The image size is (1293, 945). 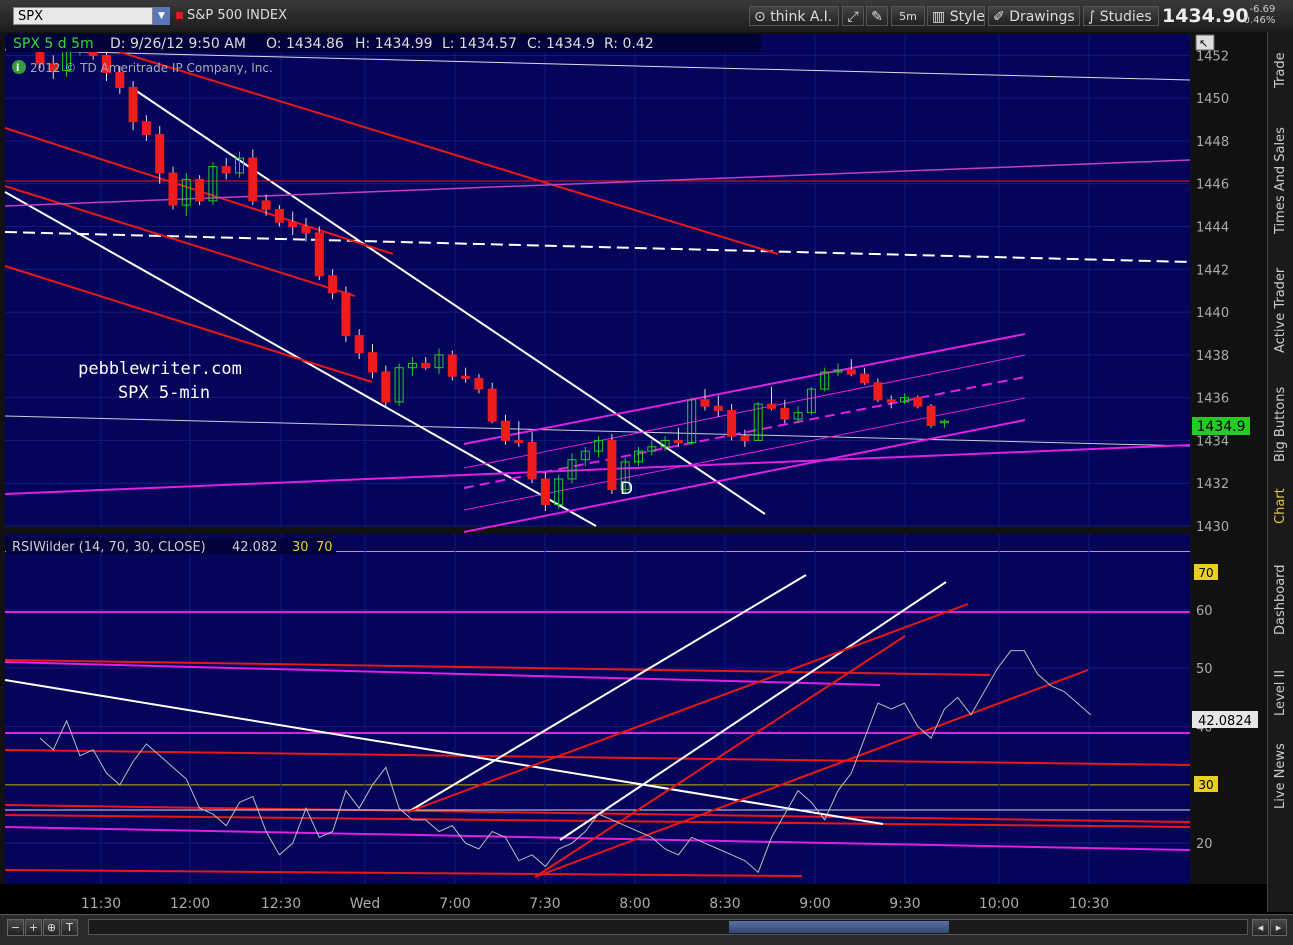 I want to click on time-tick: 10:00, so click(x=999, y=904).